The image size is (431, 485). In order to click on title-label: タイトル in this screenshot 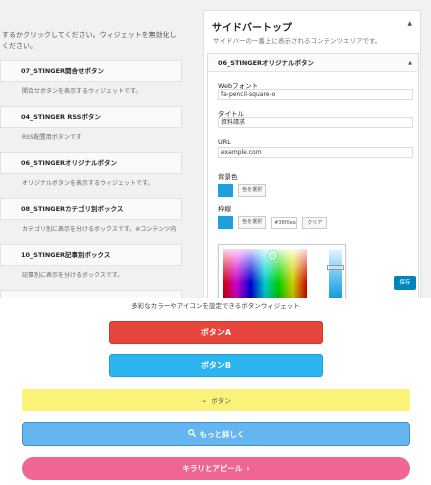, I will do `click(231, 114)`.